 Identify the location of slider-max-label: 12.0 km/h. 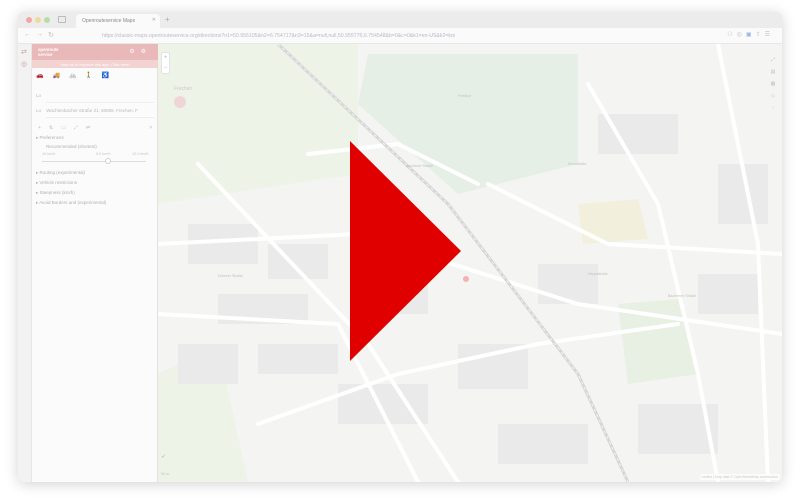
(140, 154).